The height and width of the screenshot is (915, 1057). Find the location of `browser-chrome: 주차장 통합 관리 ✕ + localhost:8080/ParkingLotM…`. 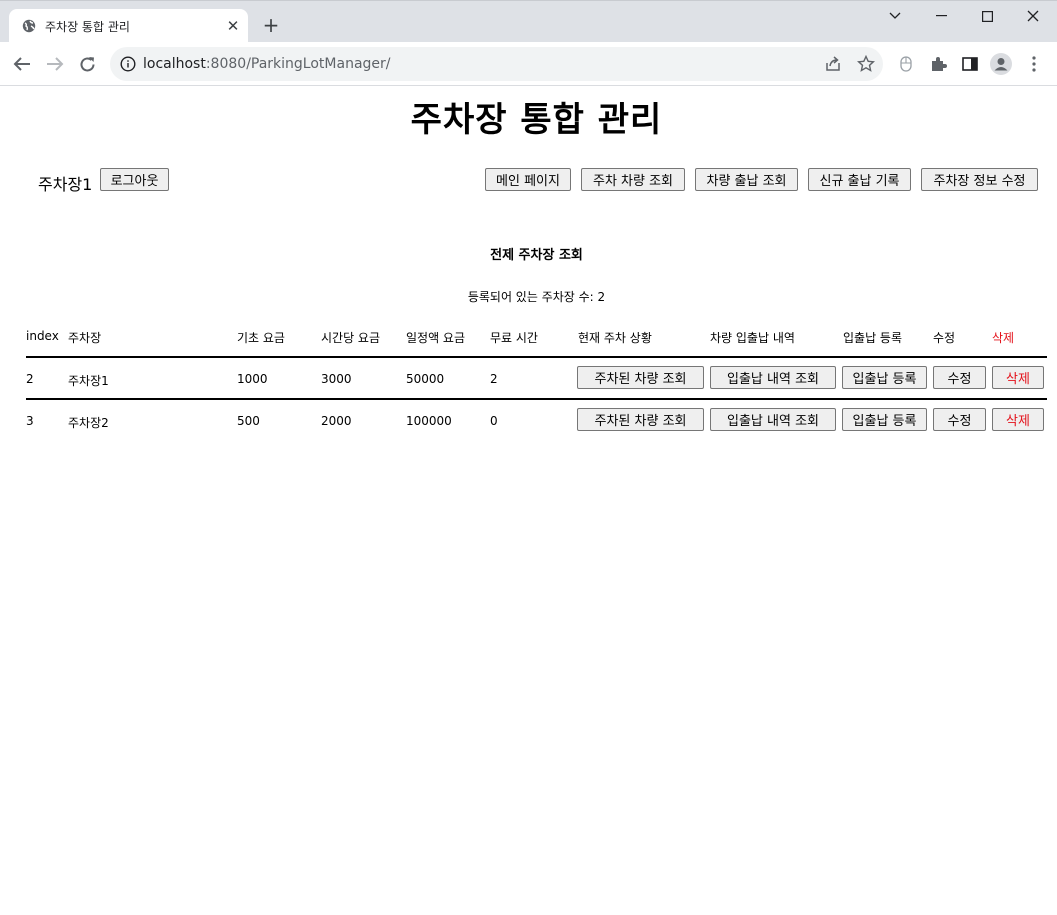

browser-chrome: 주차장 통합 관리 ✕ + localhost:8080/ParkingLotM… is located at coordinates (528, 43).